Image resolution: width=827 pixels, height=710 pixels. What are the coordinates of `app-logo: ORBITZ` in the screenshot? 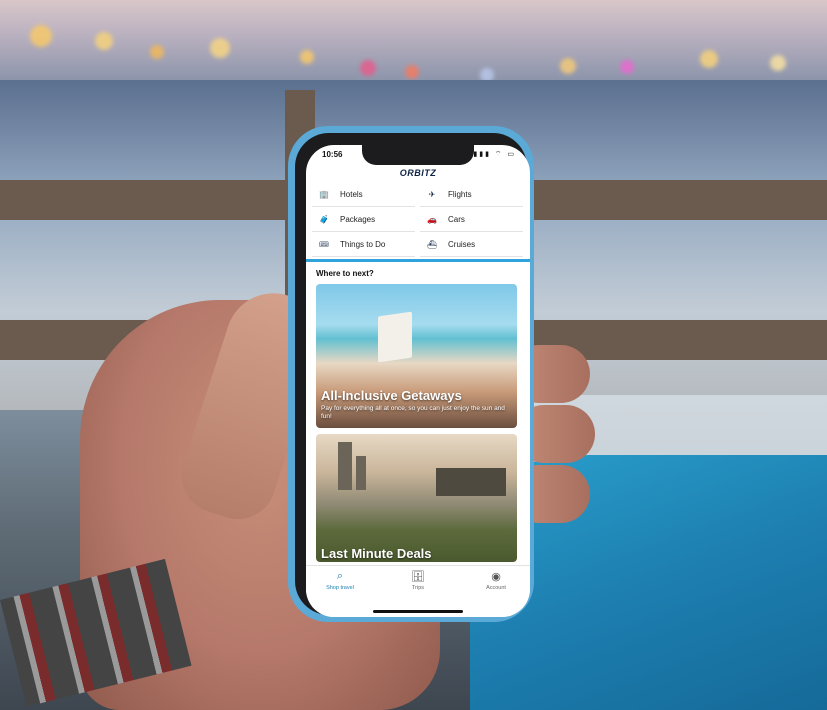 It's located at (418, 173).